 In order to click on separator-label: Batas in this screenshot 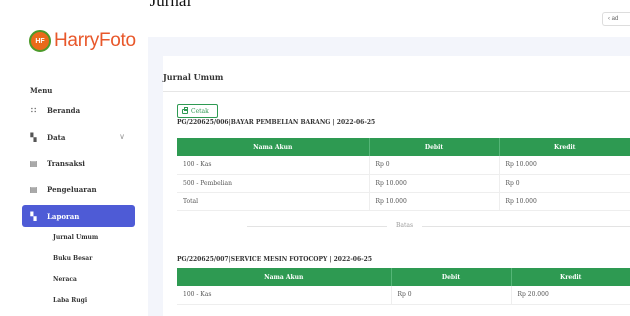, I will do `click(405, 225)`.